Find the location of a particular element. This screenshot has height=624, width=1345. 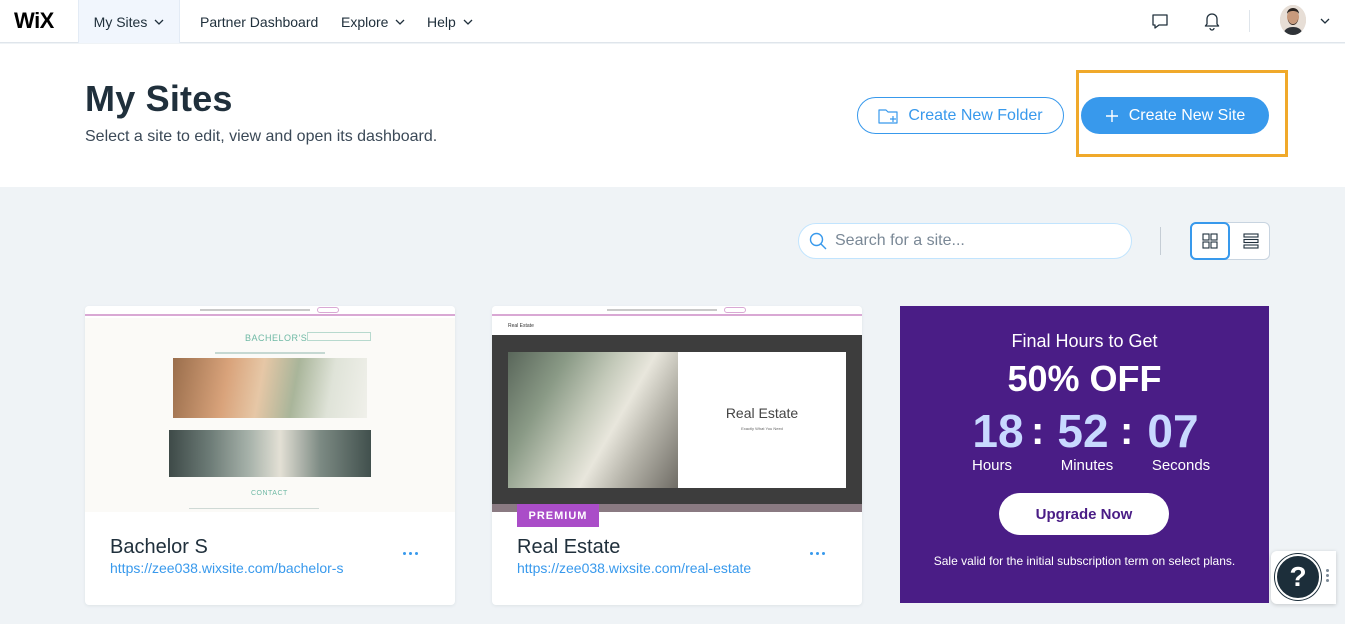

search-input is located at coordinates (970, 241).